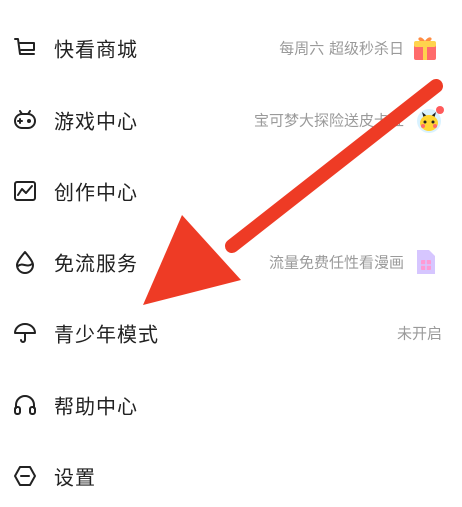  Describe the element at coordinates (25, 405) in the screenshot. I see `headphones-icon` at that location.